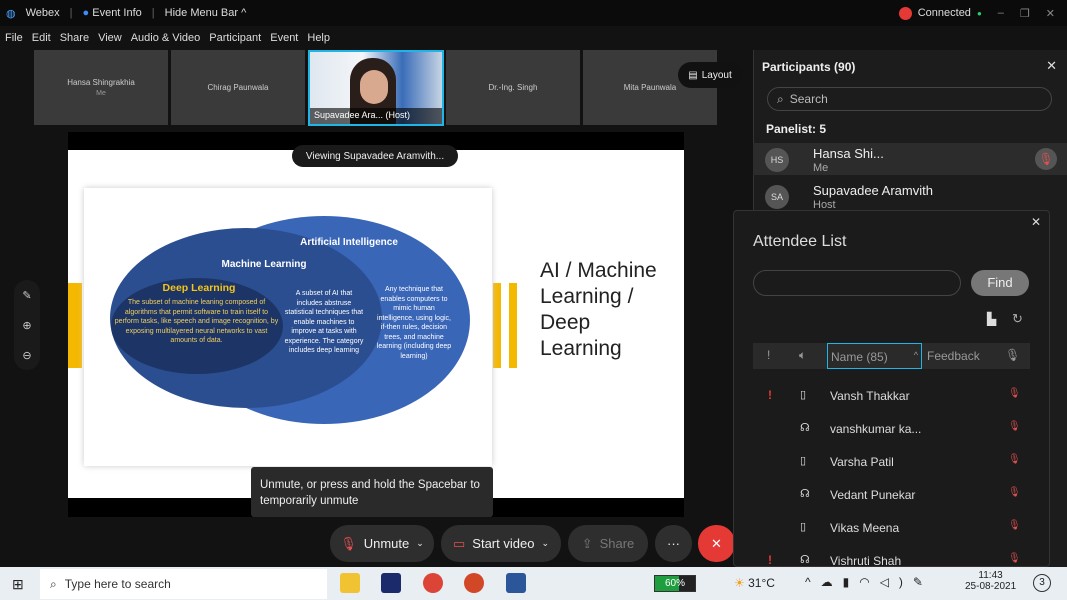 Image resolution: width=1067 pixels, height=600 pixels. Describe the element at coordinates (1001, 13) in the screenshot. I see `minimize-button: –` at that location.